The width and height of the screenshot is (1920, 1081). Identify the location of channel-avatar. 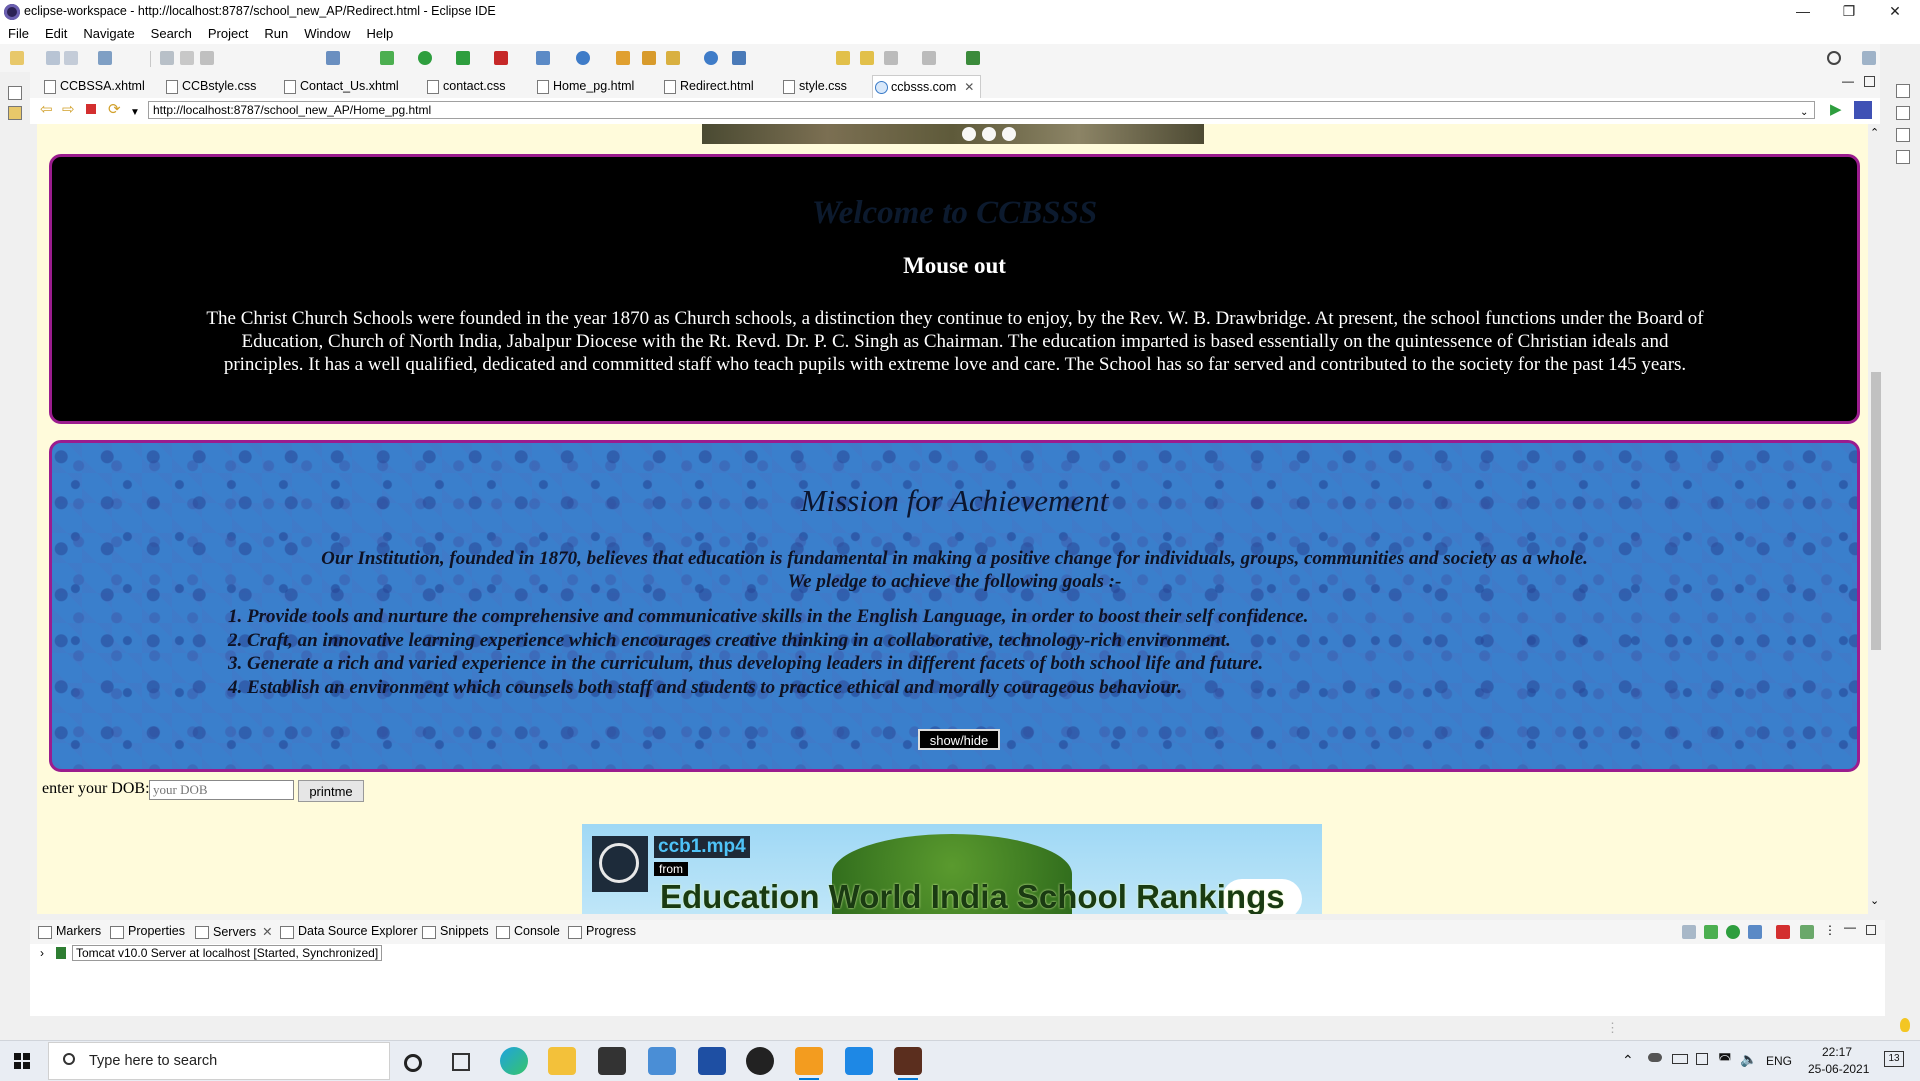
(620, 864).